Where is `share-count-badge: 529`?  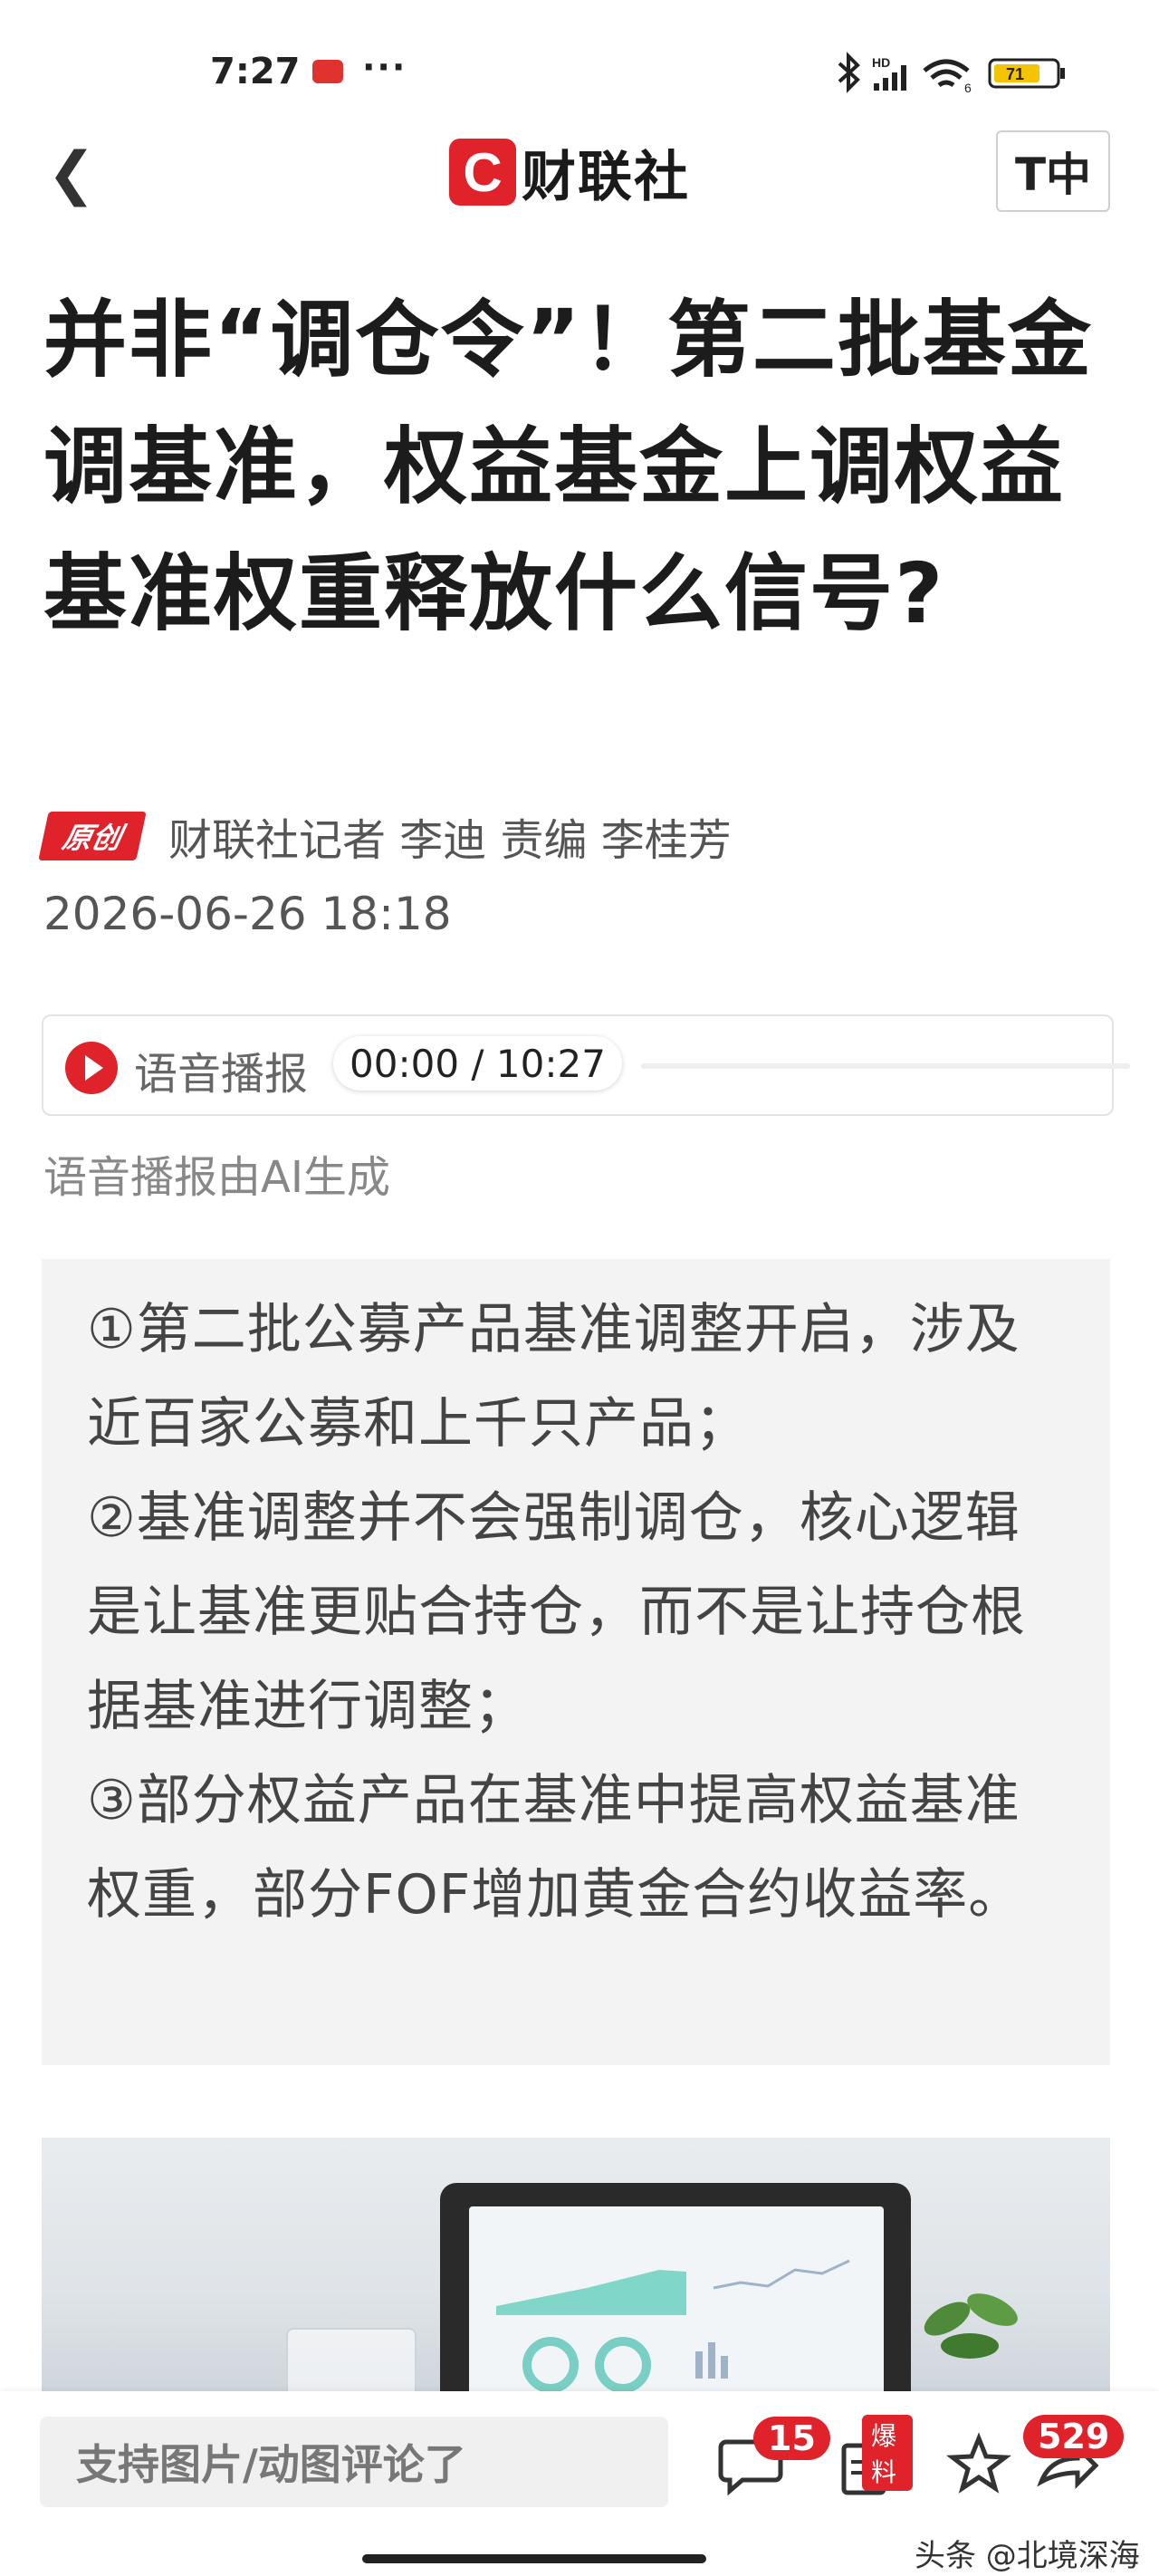 share-count-badge: 529 is located at coordinates (1074, 2436).